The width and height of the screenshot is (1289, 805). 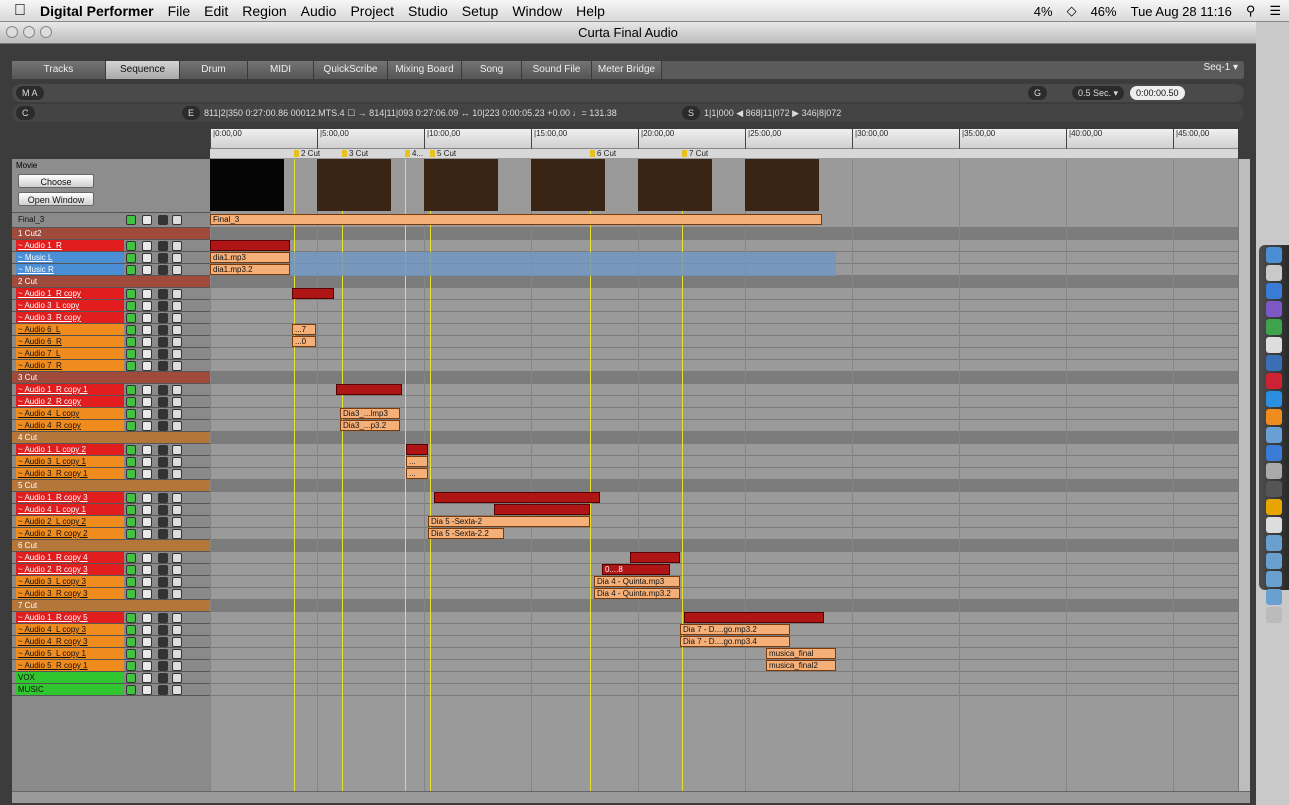 I want to click on audio-region, so click(x=313, y=293).